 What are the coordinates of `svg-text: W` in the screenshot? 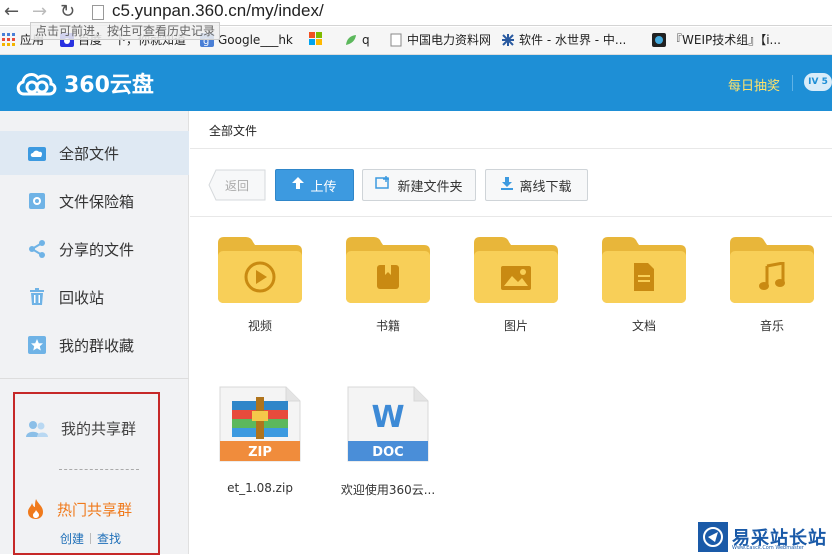 It's located at (387, 417).